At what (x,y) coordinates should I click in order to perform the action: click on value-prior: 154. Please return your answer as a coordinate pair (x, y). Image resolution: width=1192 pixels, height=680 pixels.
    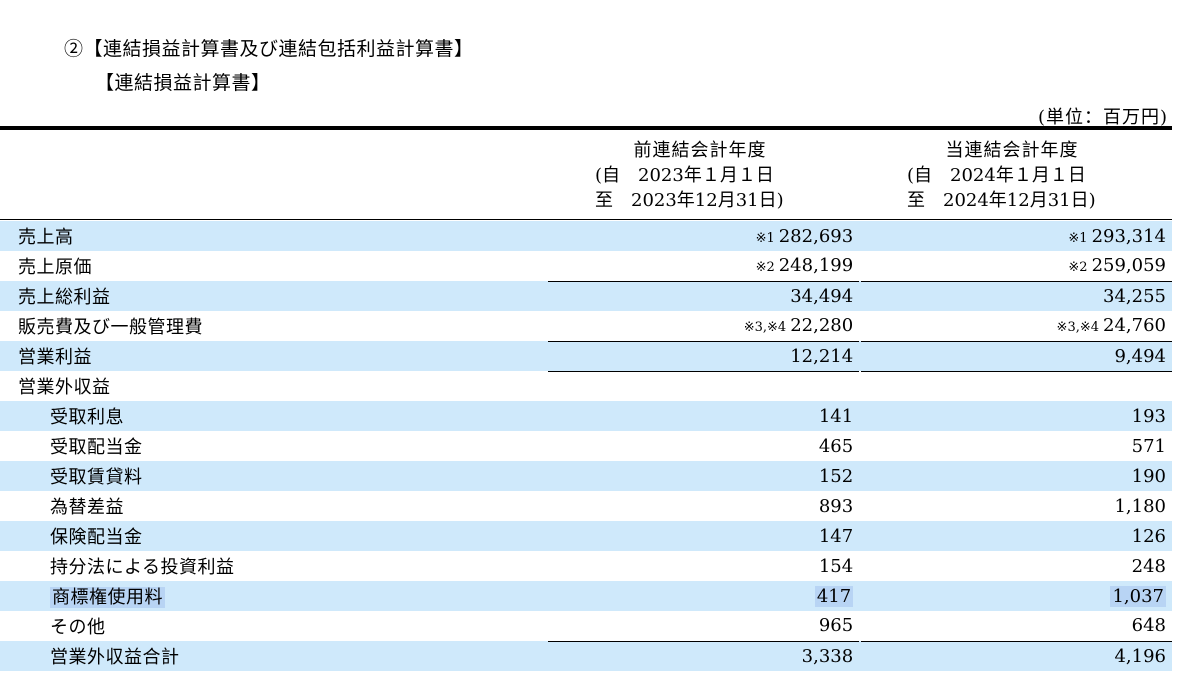
    Looking at the image, I should click on (704, 566).